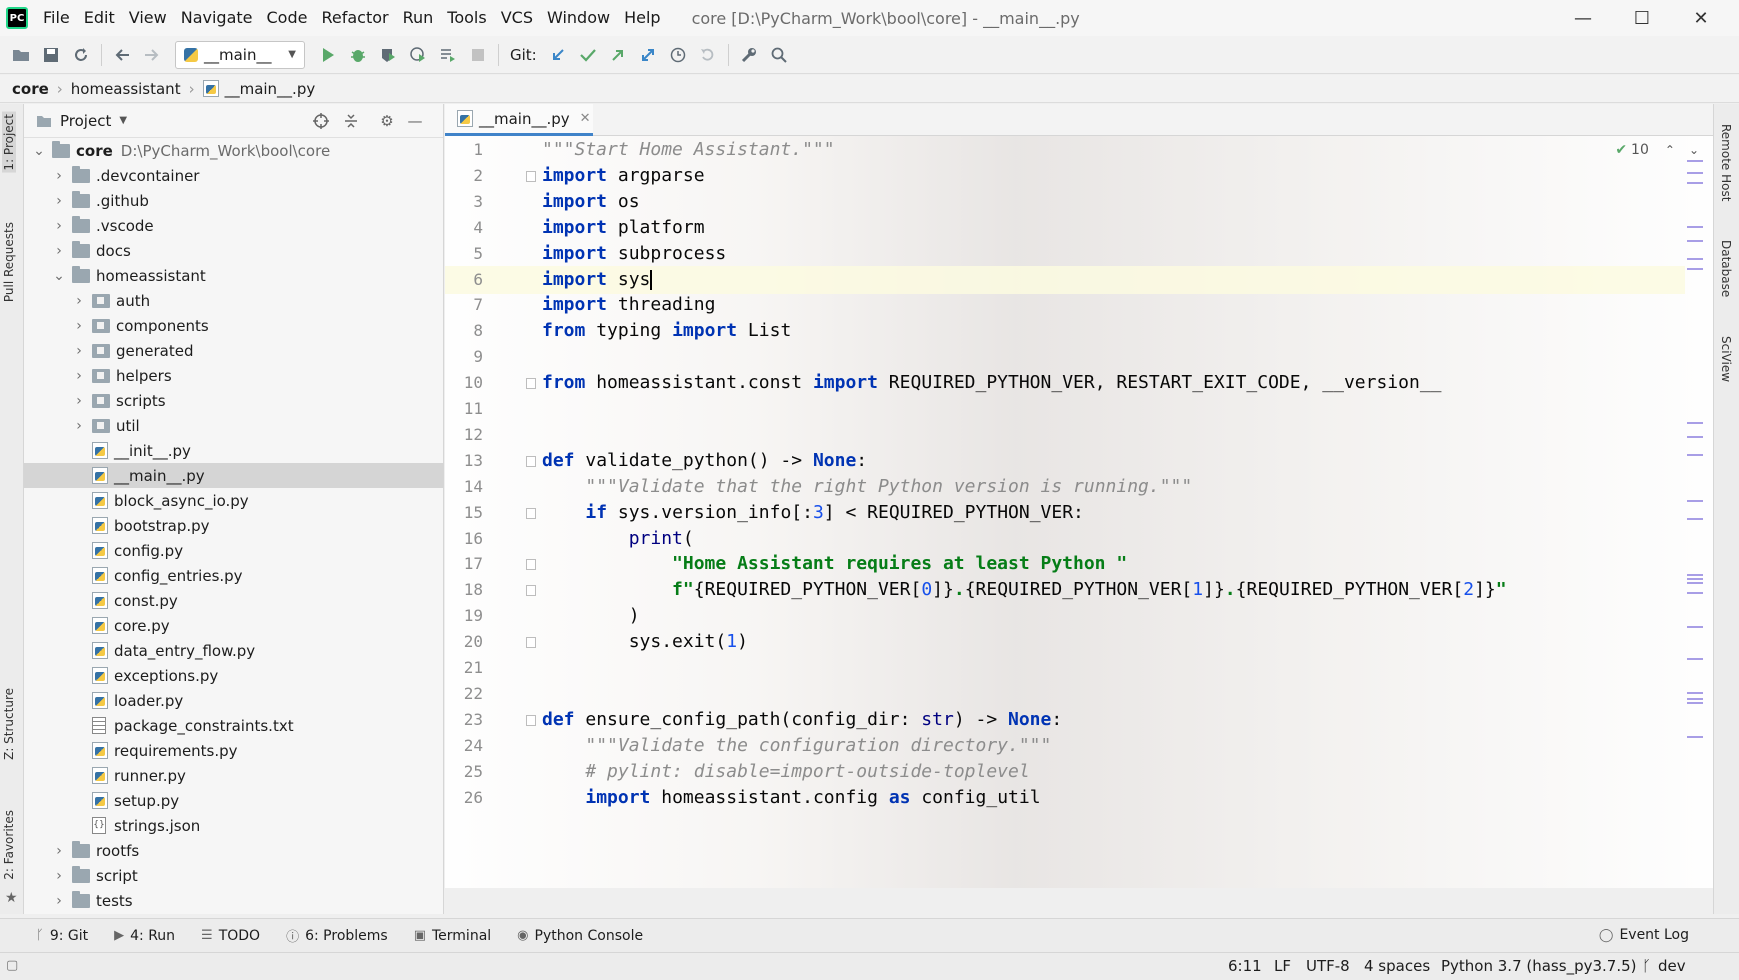 This screenshot has height=980, width=1739. Describe the element at coordinates (1282, 966) in the screenshot. I see `line-separator: LF` at that location.